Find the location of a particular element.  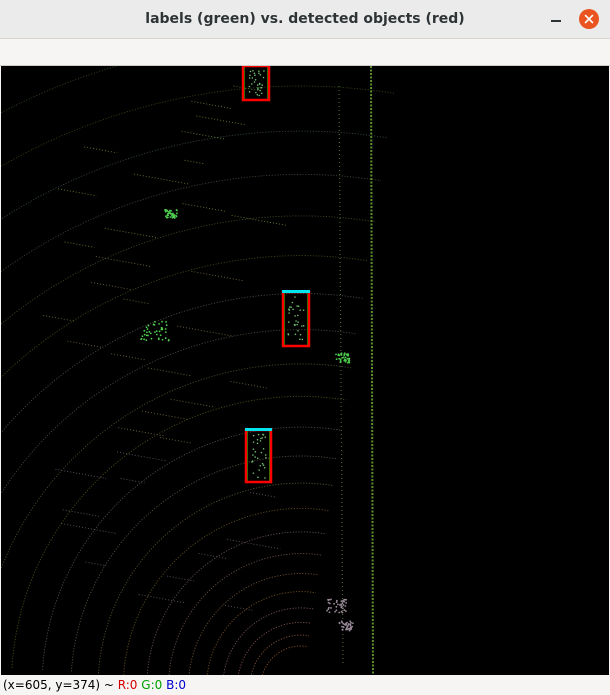

minimize-button is located at coordinates (556, 19).